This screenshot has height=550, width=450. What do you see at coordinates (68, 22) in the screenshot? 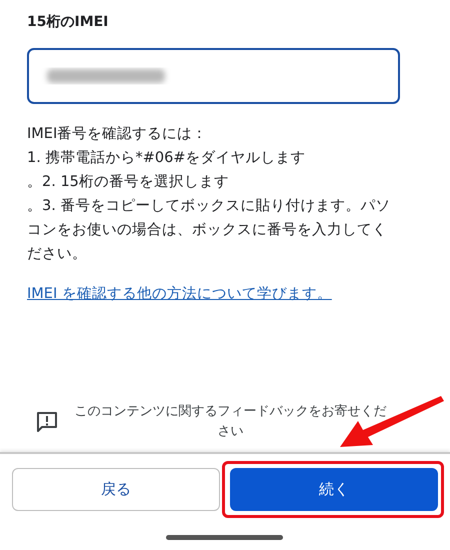
I see `section-title: 15桁のIMEI` at bounding box center [68, 22].